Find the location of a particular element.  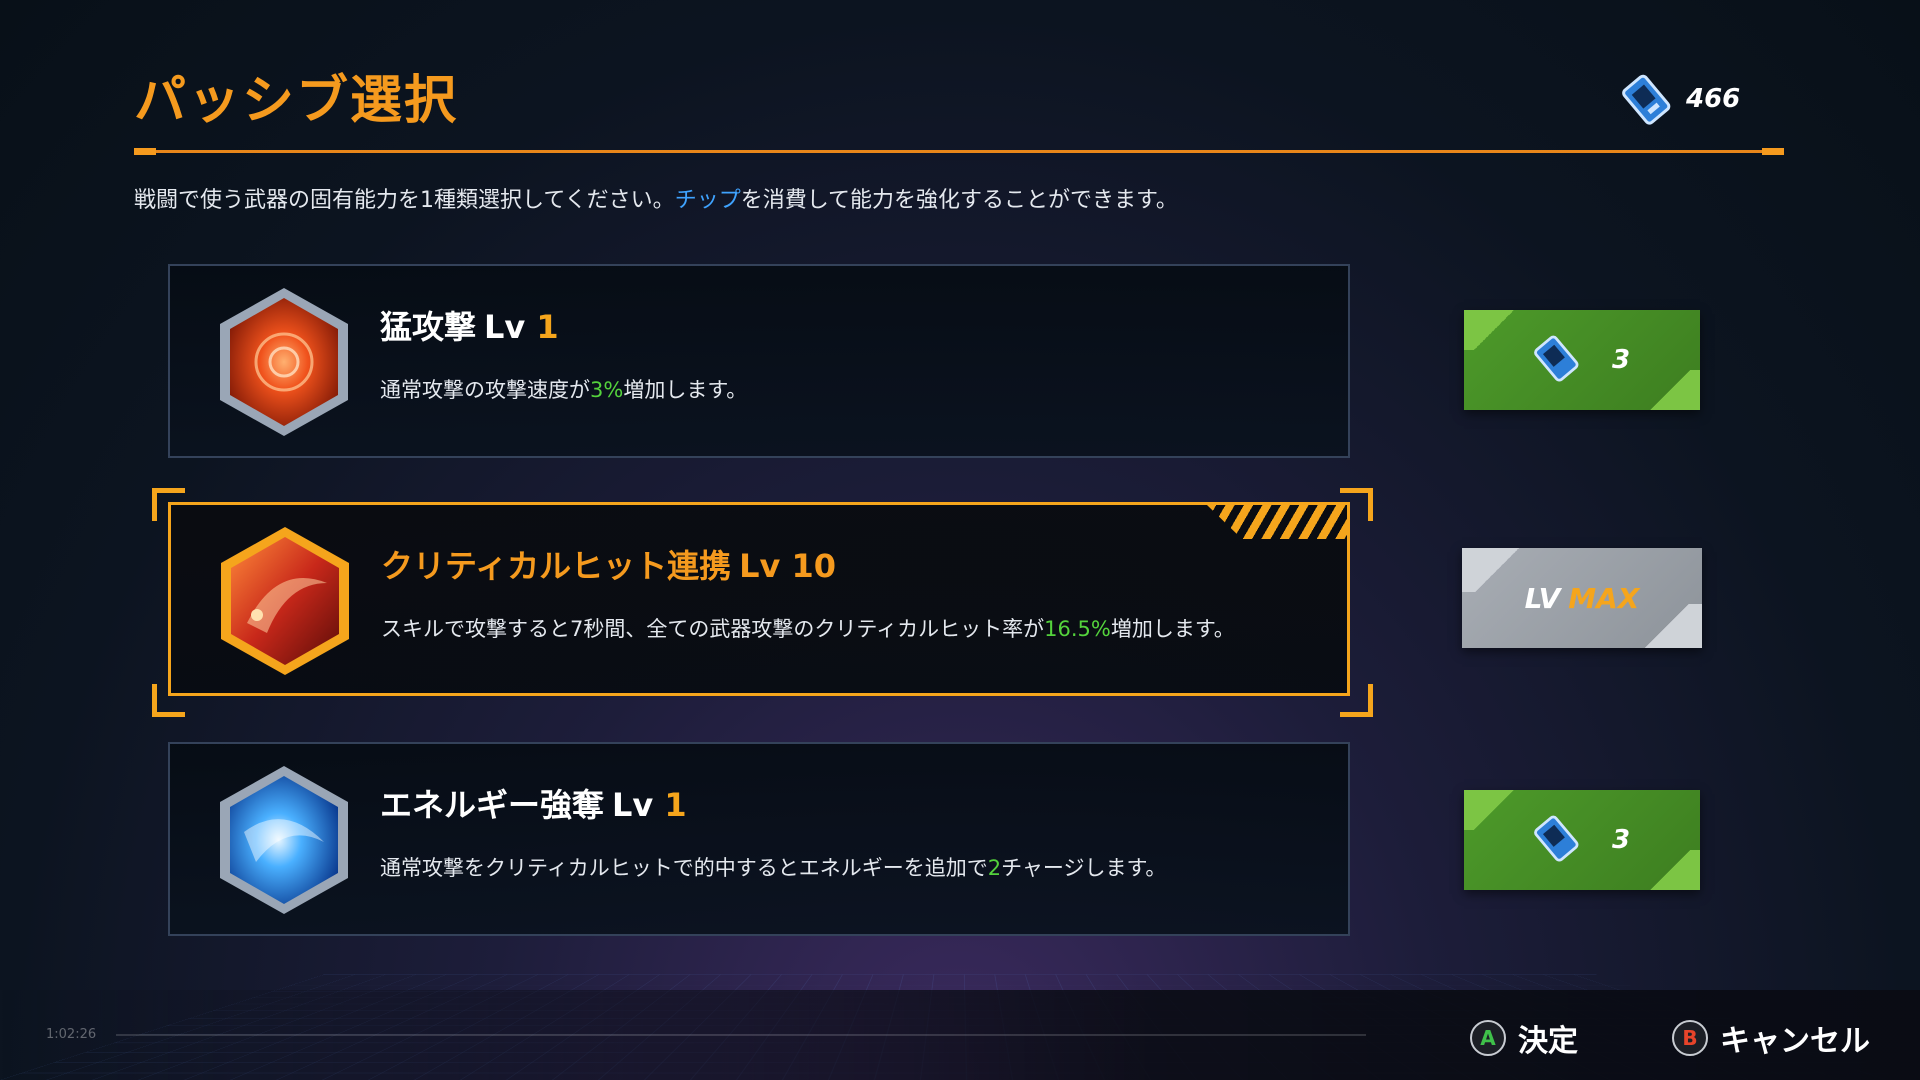

chip-link: チップ is located at coordinates (707, 200).